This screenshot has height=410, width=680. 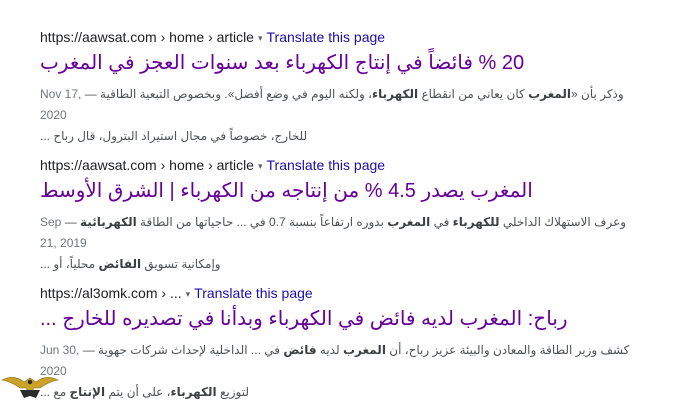 What do you see at coordinates (30, 387) in the screenshot?
I see `watermark-eagle-logo` at bounding box center [30, 387].